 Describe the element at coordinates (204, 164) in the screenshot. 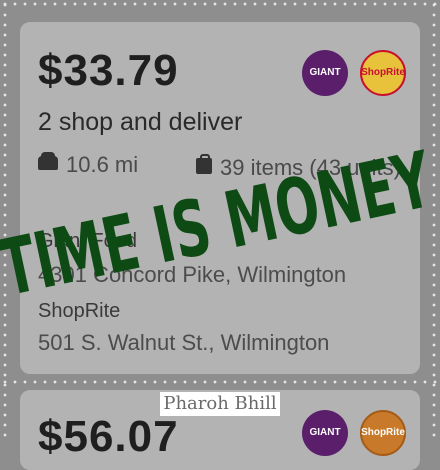

I see `shopping-bag-icon` at that location.